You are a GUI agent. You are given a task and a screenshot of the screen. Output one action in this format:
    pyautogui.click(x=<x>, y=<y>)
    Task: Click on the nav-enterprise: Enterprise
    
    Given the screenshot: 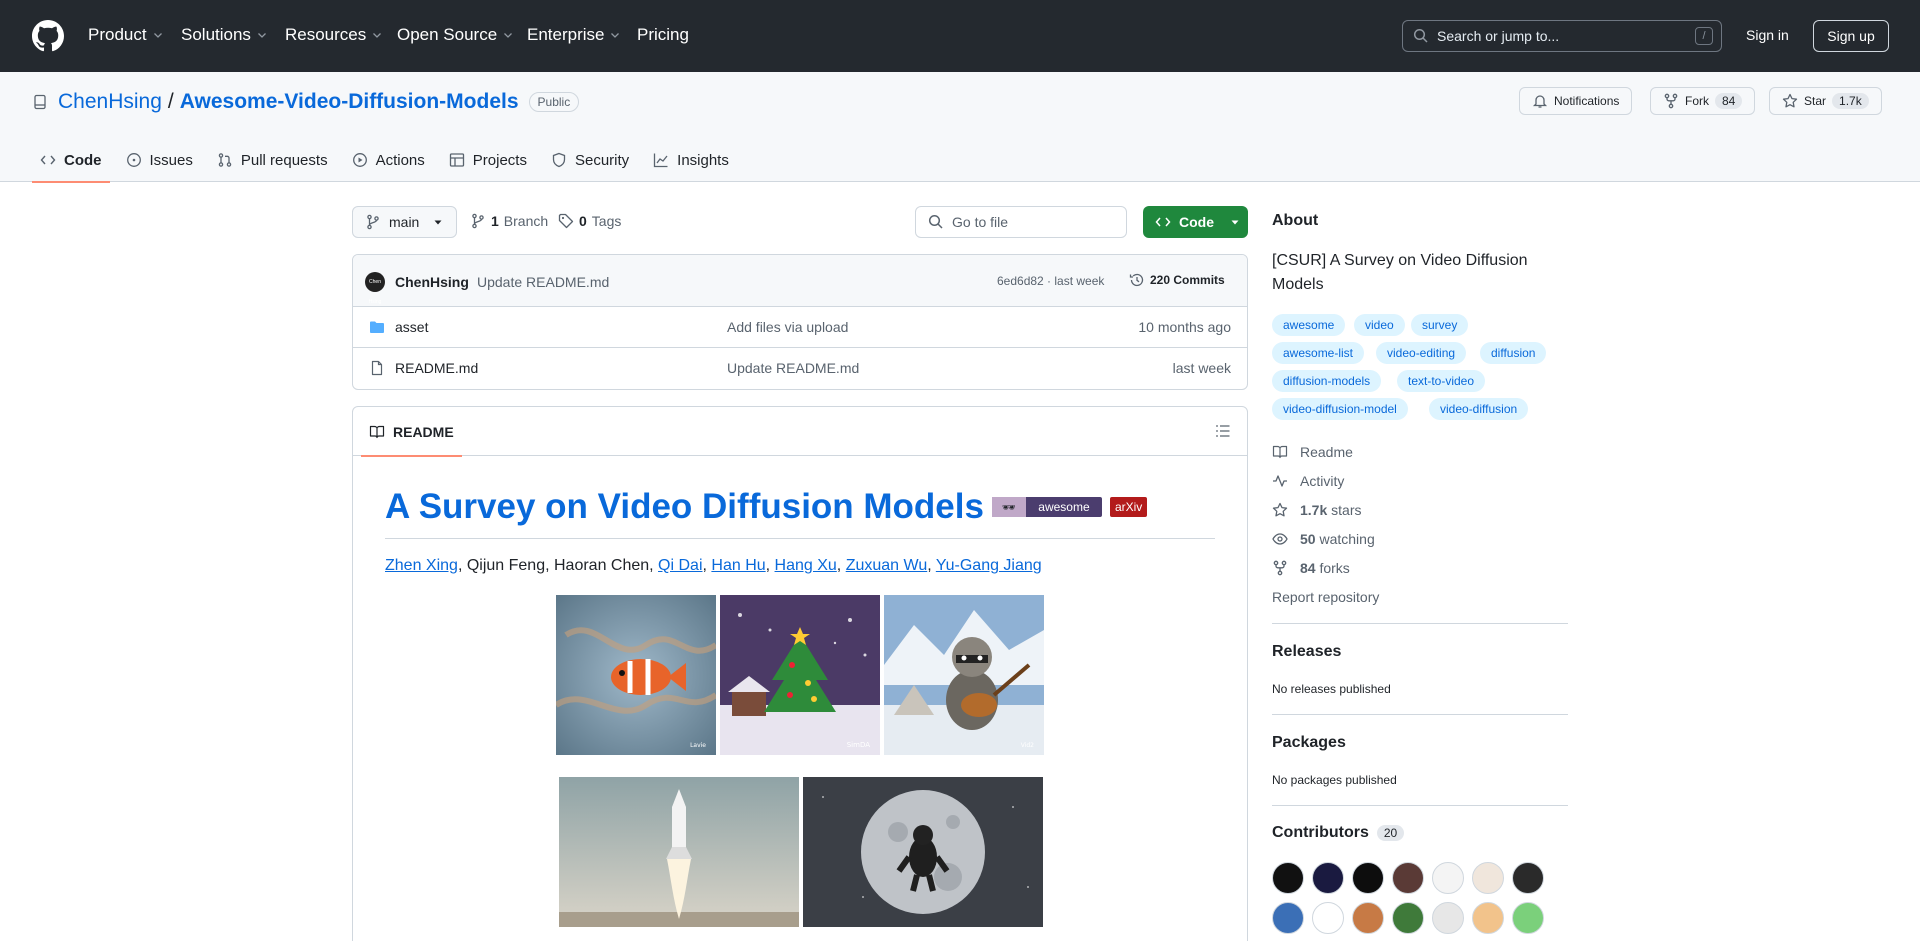 What is the action you would take?
    pyautogui.click(x=574, y=35)
    